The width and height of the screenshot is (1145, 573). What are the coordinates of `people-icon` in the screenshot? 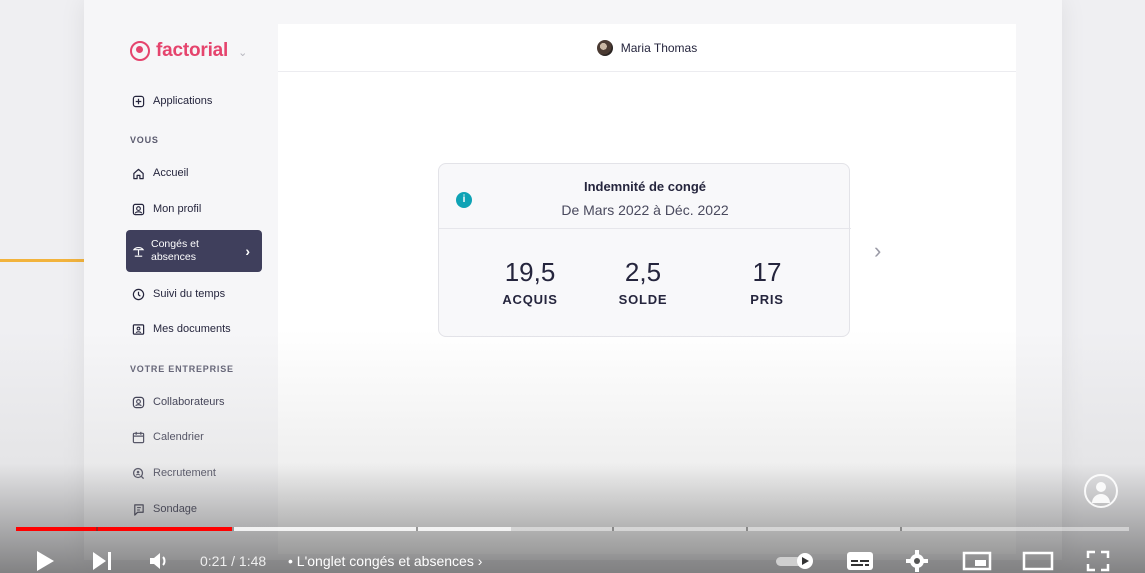 It's located at (138, 402).